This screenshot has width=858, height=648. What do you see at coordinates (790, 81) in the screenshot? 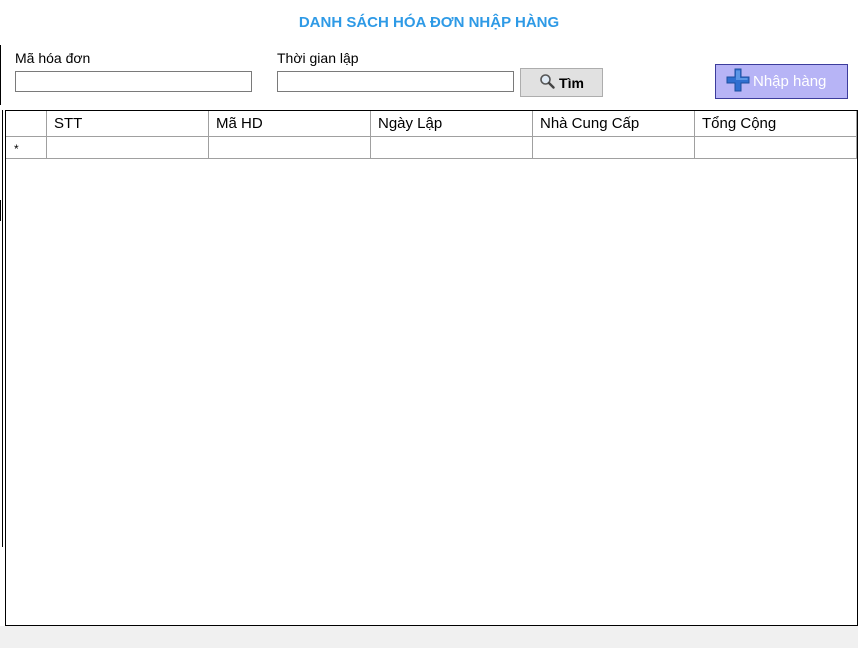
I see `import-goods-button-label: Nhập hàng` at bounding box center [790, 81].